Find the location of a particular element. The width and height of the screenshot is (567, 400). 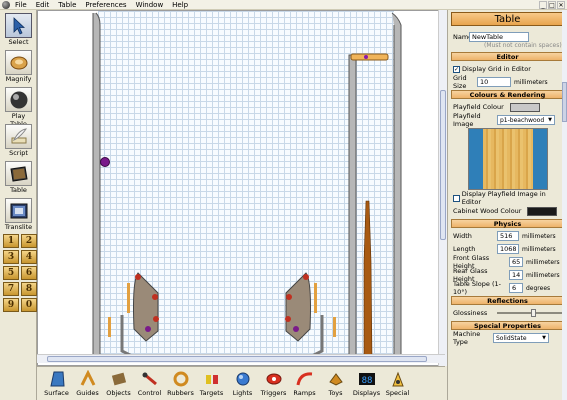

number-button-9: 9 is located at coordinates (11, 305).